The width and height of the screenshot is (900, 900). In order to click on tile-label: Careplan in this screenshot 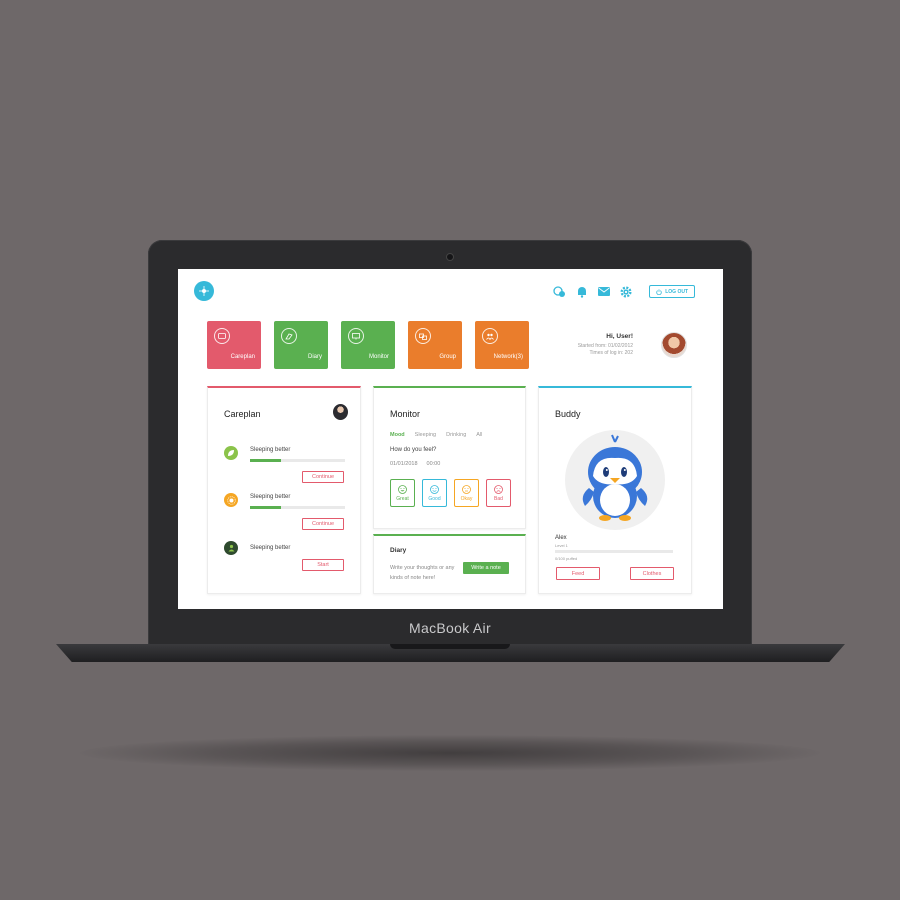, I will do `click(242, 357)`.